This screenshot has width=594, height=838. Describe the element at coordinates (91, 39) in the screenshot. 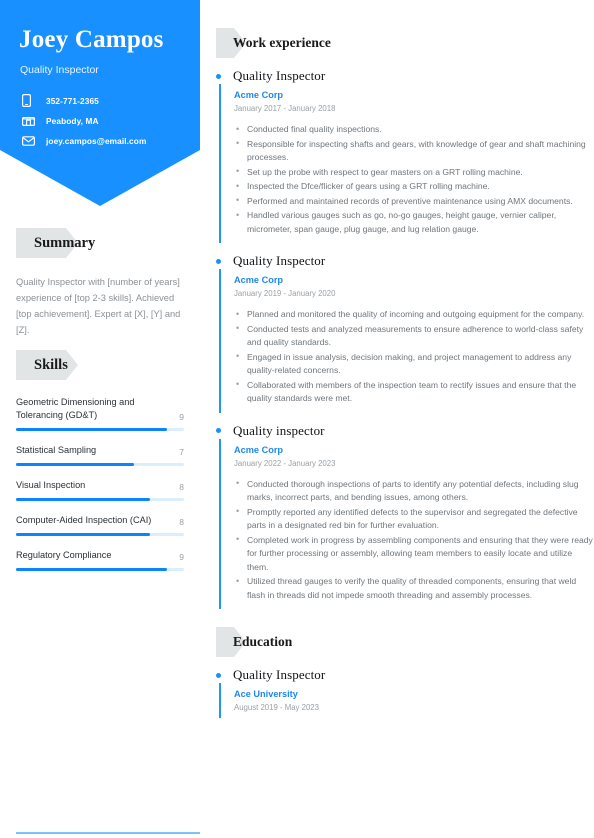

I see `candidate-name: Joey Campos` at that location.